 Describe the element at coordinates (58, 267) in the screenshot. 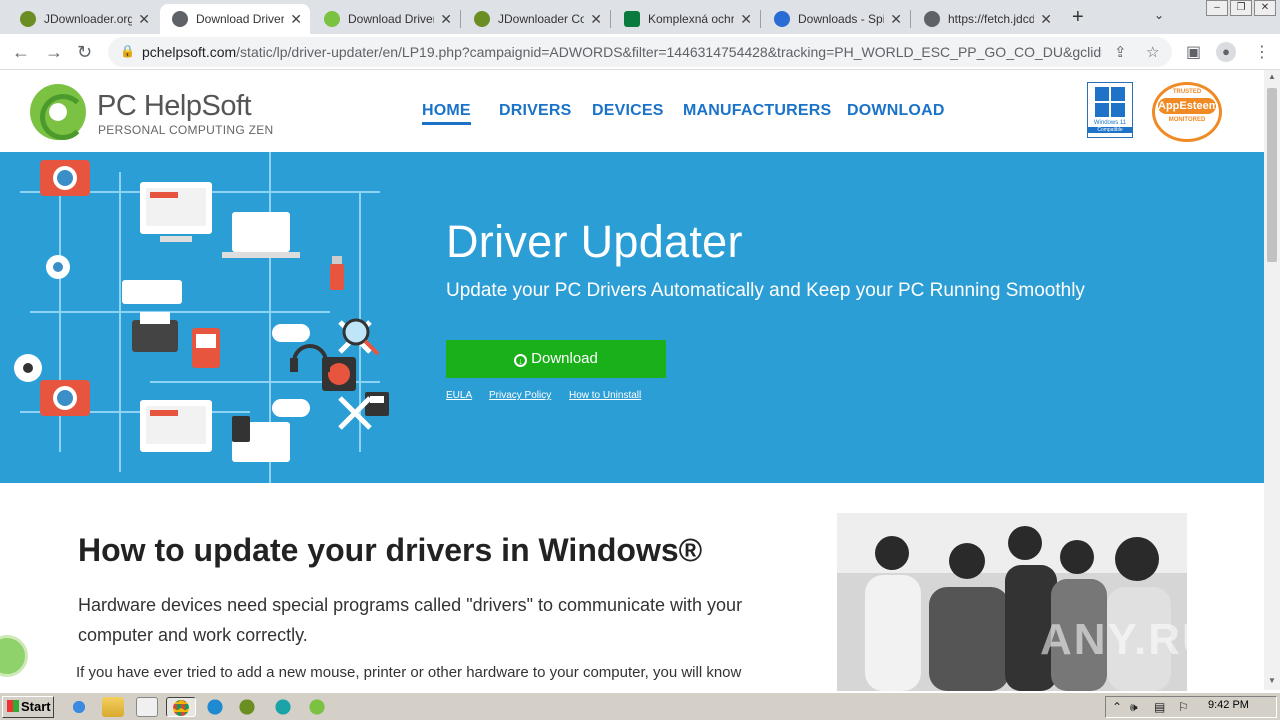

I see `webcam-icon` at that location.